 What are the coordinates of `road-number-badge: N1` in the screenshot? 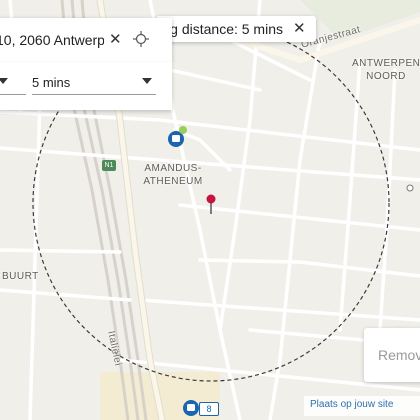 It's located at (109, 165).